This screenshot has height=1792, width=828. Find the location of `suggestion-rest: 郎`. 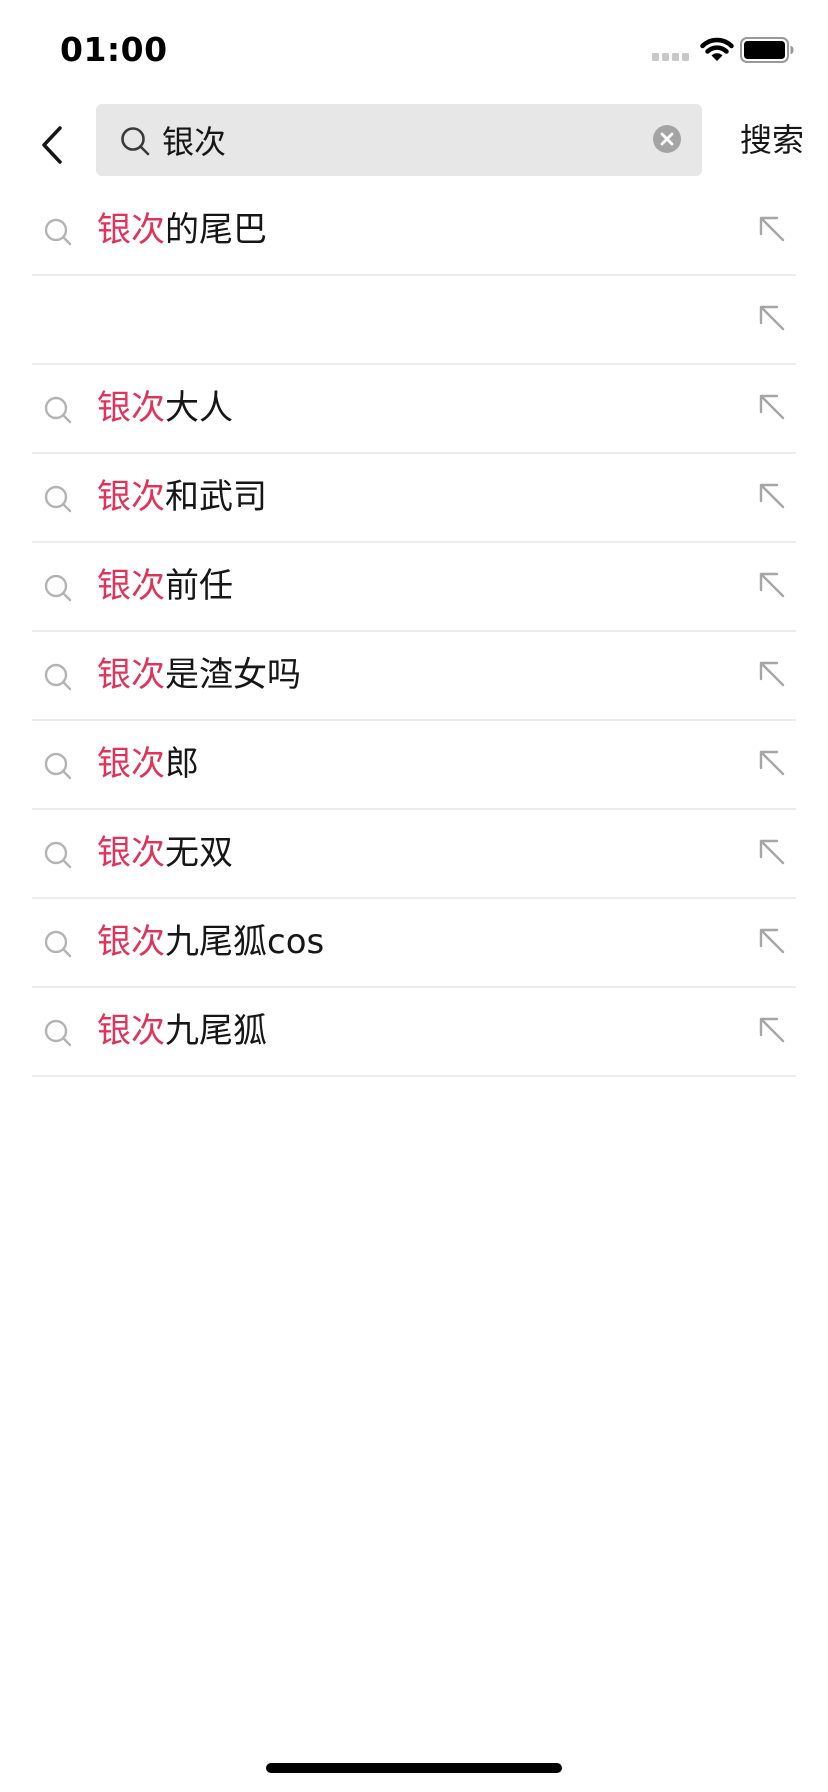

suggestion-rest: 郎 is located at coordinates (182, 764).